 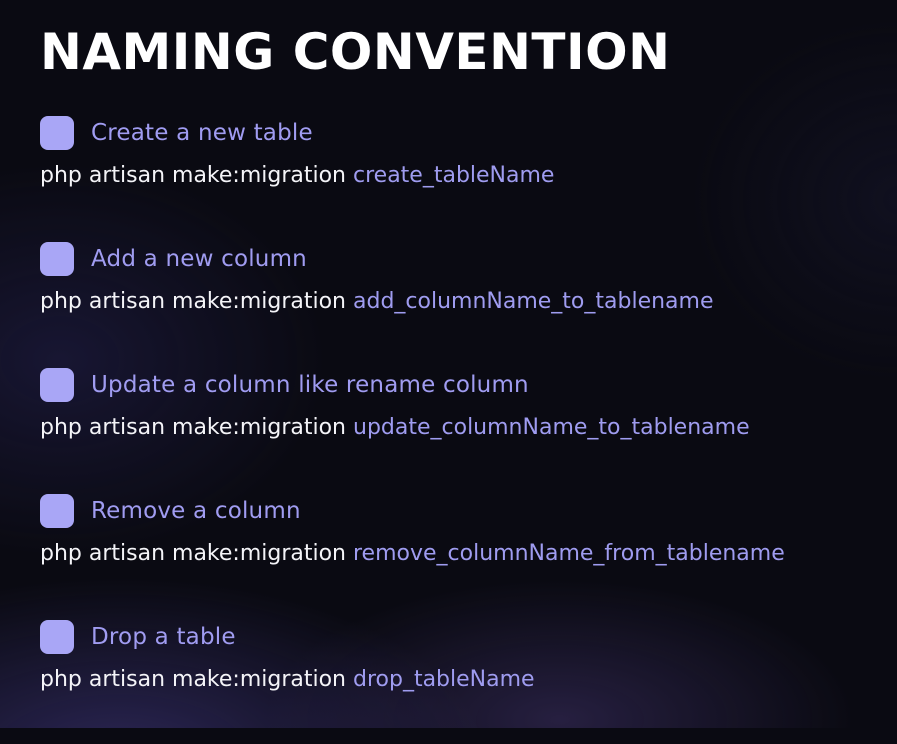 What do you see at coordinates (196, 511) in the screenshot?
I see `item-label: Remove a column` at bounding box center [196, 511].